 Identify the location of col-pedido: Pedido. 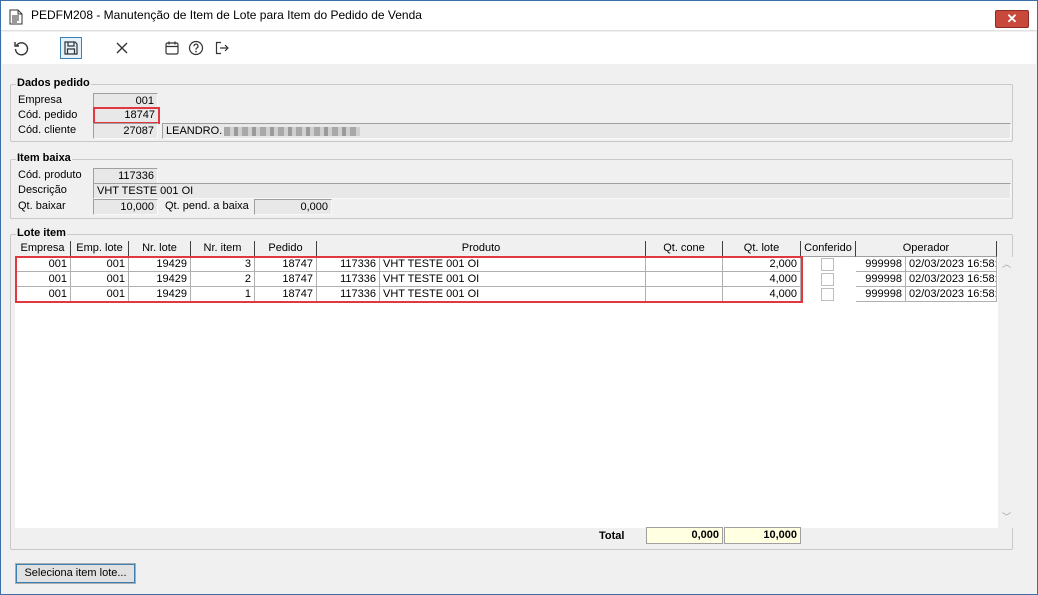
(286, 249).